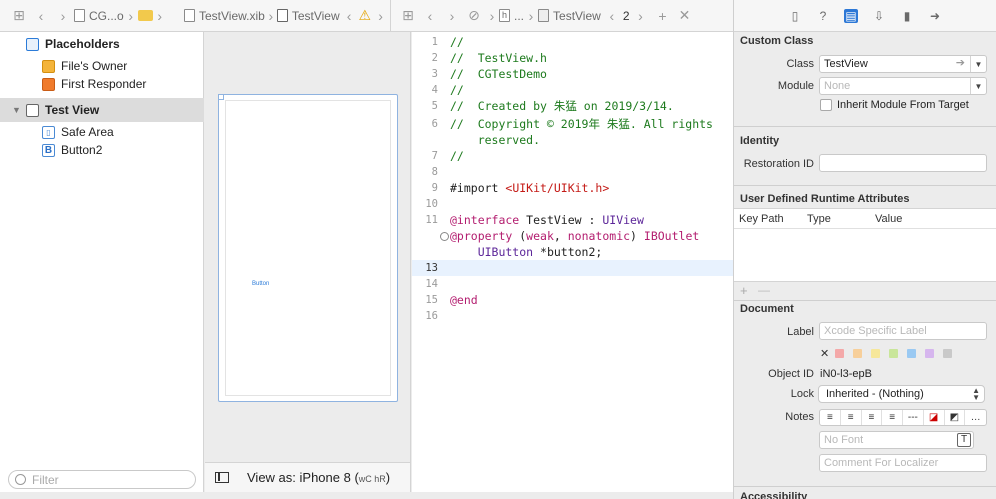 The image size is (996, 499). What do you see at coordinates (612, 16) in the screenshot?
I see `previous-counterpart-icon: ‹` at bounding box center [612, 16].